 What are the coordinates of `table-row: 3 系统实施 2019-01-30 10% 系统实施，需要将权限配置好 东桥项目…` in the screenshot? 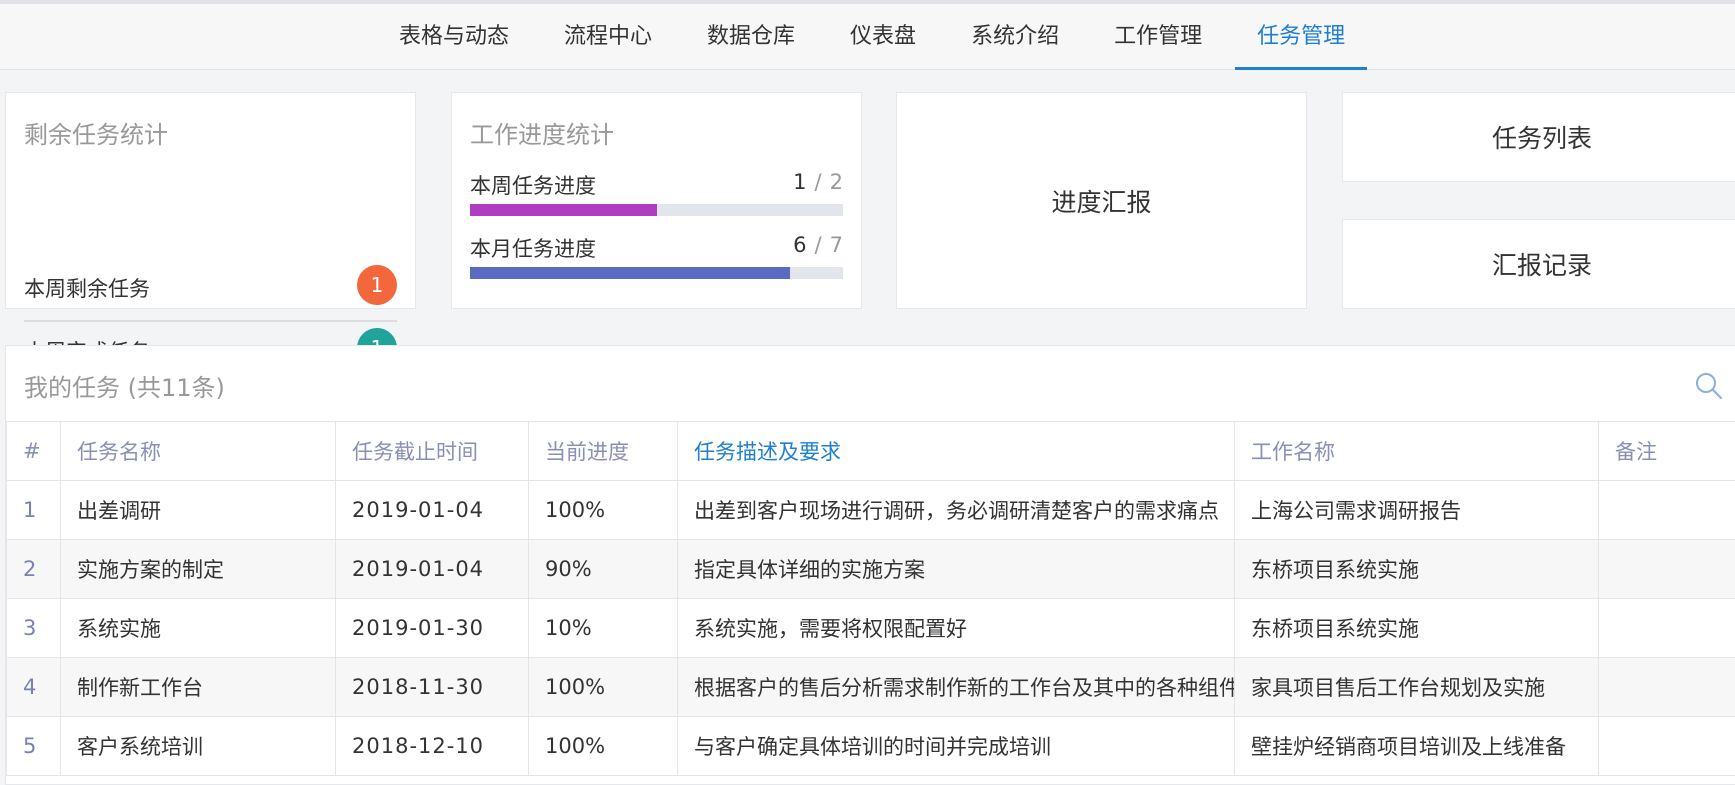 It's located at (871, 628).